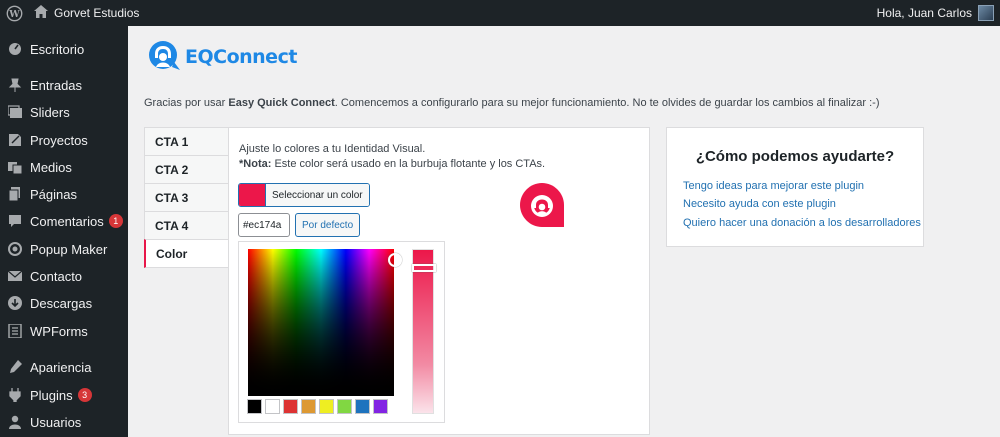 The height and width of the screenshot is (437, 1000). I want to click on sidebar-item-proyectos: Proyectos, so click(64, 140).